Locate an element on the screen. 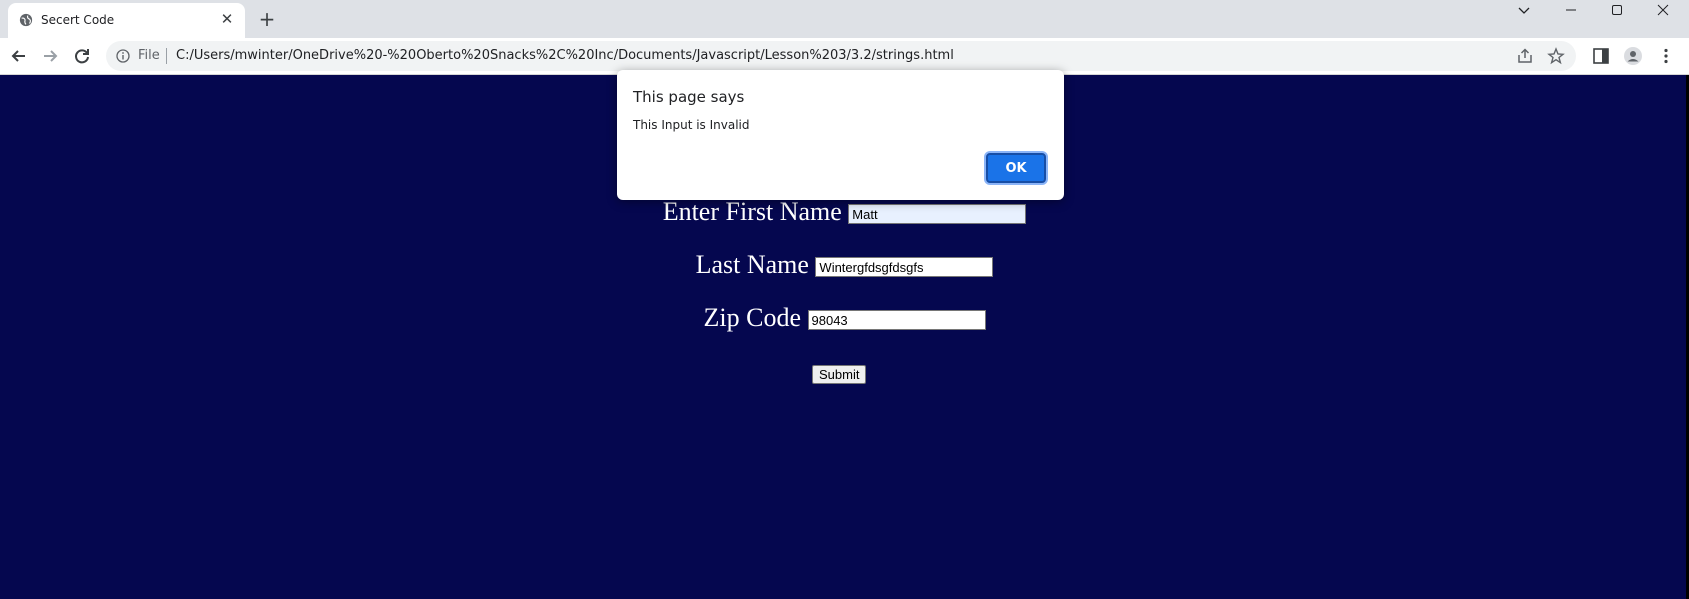 This screenshot has height=599, width=1689. tab-title: Secert Code is located at coordinates (78, 20).